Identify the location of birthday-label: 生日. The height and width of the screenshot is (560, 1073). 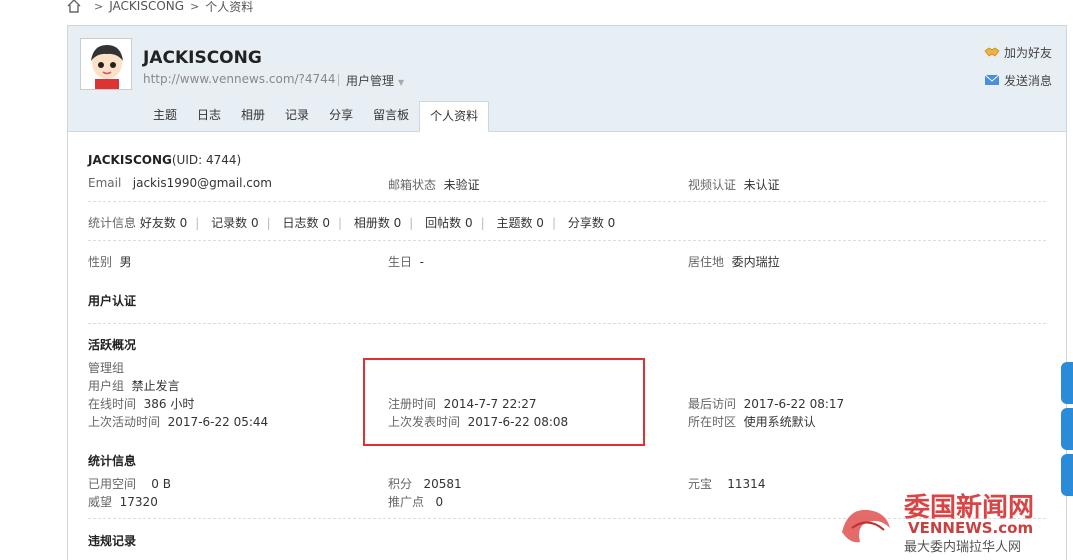
(400, 262).